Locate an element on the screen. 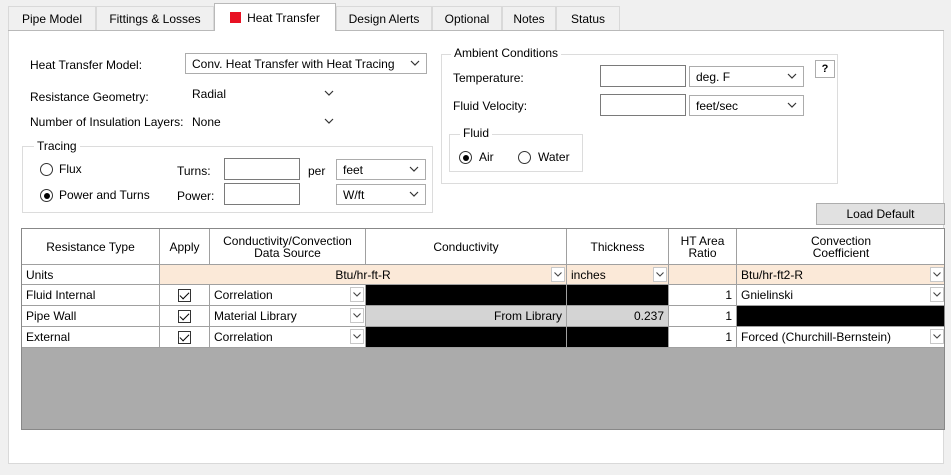 The image size is (951, 475). header-text: Conductivity/Convection Data Source is located at coordinates (287, 246).